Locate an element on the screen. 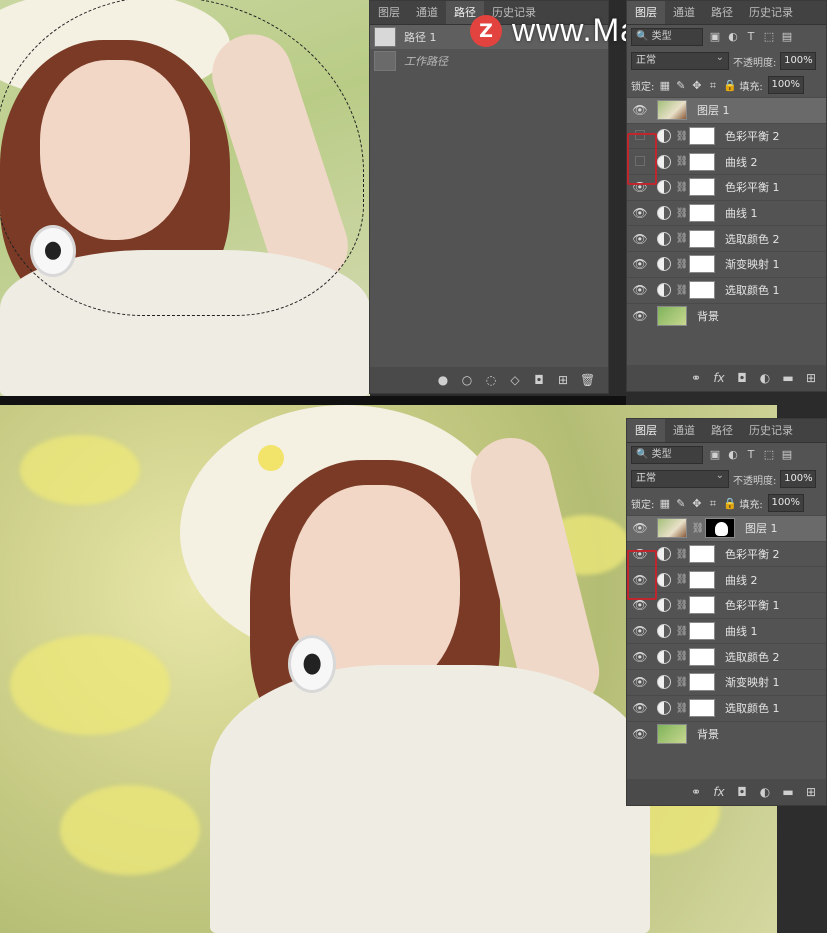 The width and height of the screenshot is (827, 933). selection-icon: ◌ is located at coordinates (491, 380).